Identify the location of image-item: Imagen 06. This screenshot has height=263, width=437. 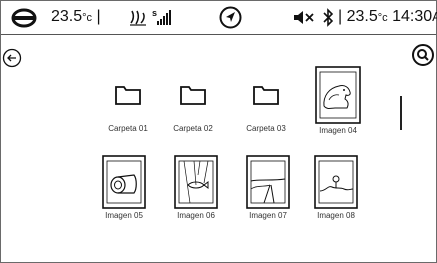
(196, 187).